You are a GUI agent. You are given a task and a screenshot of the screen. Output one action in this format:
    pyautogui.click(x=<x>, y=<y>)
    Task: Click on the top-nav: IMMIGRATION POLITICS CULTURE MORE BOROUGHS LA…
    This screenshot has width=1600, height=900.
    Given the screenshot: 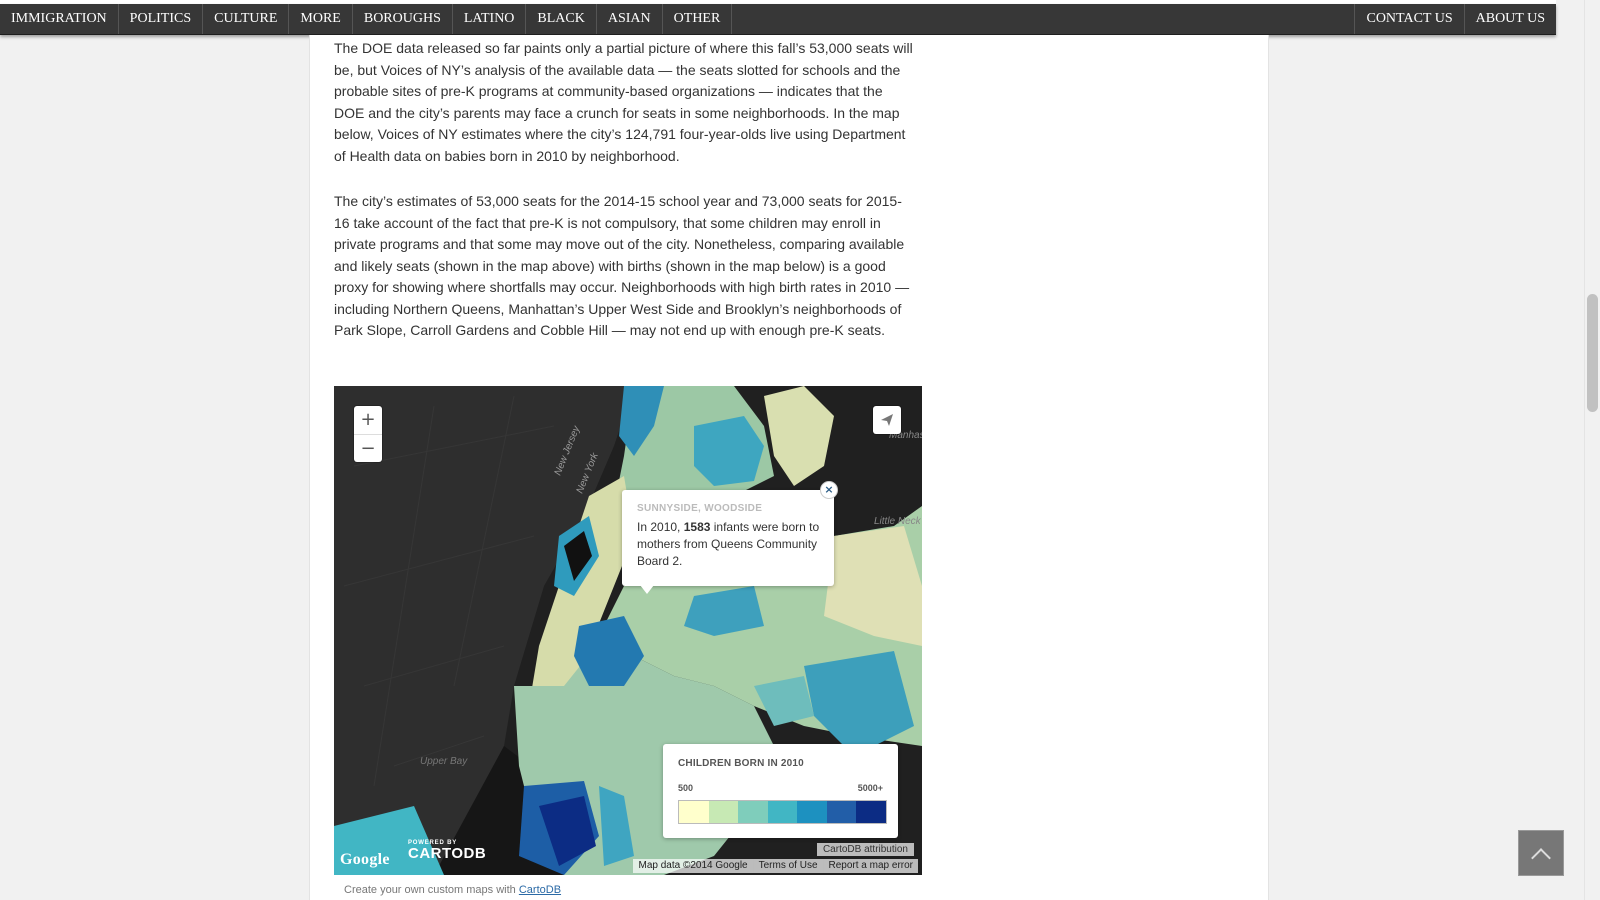 What is the action you would take?
    pyautogui.click(x=778, y=19)
    